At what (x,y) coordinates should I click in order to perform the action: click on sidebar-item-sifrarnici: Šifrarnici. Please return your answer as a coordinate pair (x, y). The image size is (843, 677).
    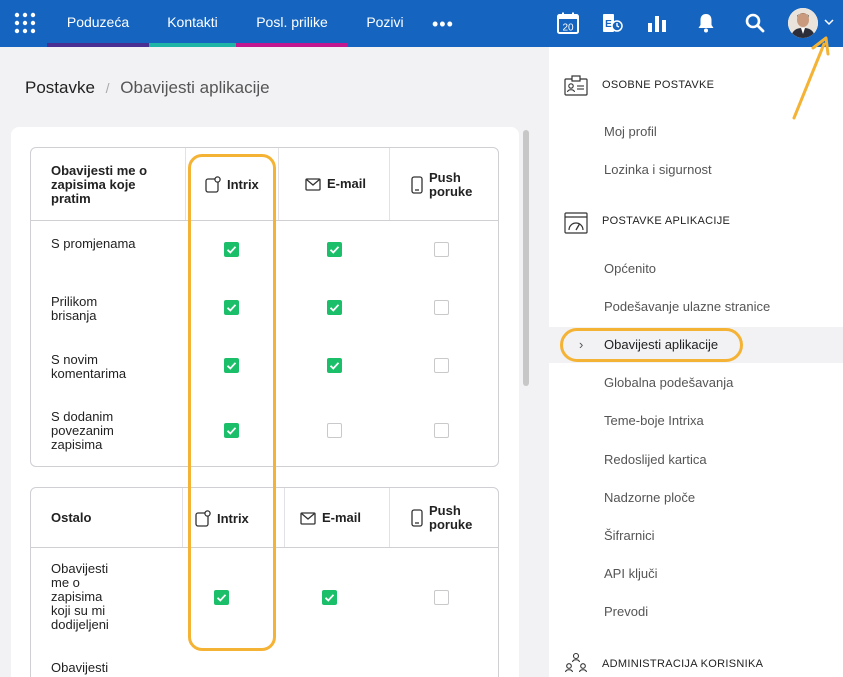
    Looking at the image, I should click on (696, 536).